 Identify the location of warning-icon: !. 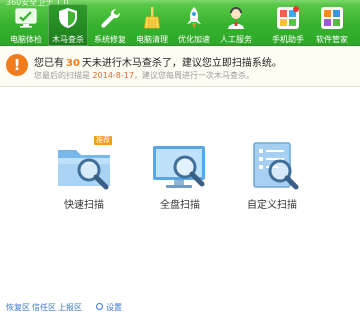
(17, 65).